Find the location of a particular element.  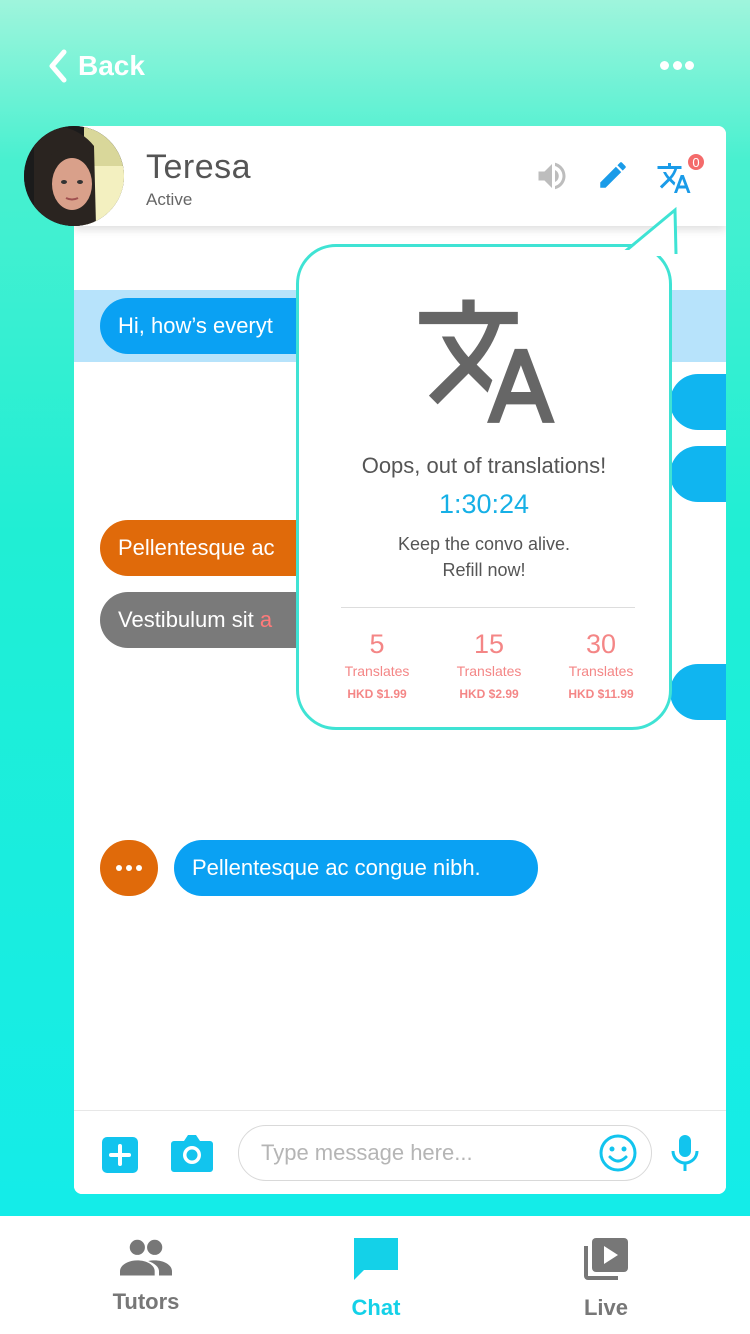

contact-status: Active is located at coordinates (169, 199).